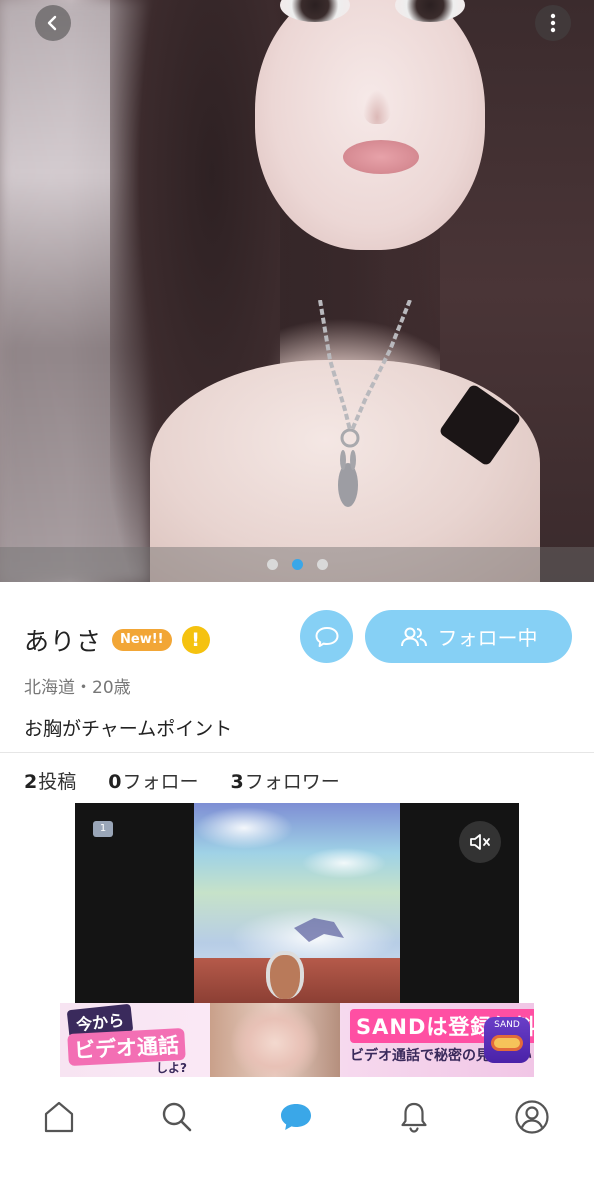  Describe the element at coordinates (128, 729) in the screenshot. I see `profile-bio: お胸がチャームポイント` at that location.